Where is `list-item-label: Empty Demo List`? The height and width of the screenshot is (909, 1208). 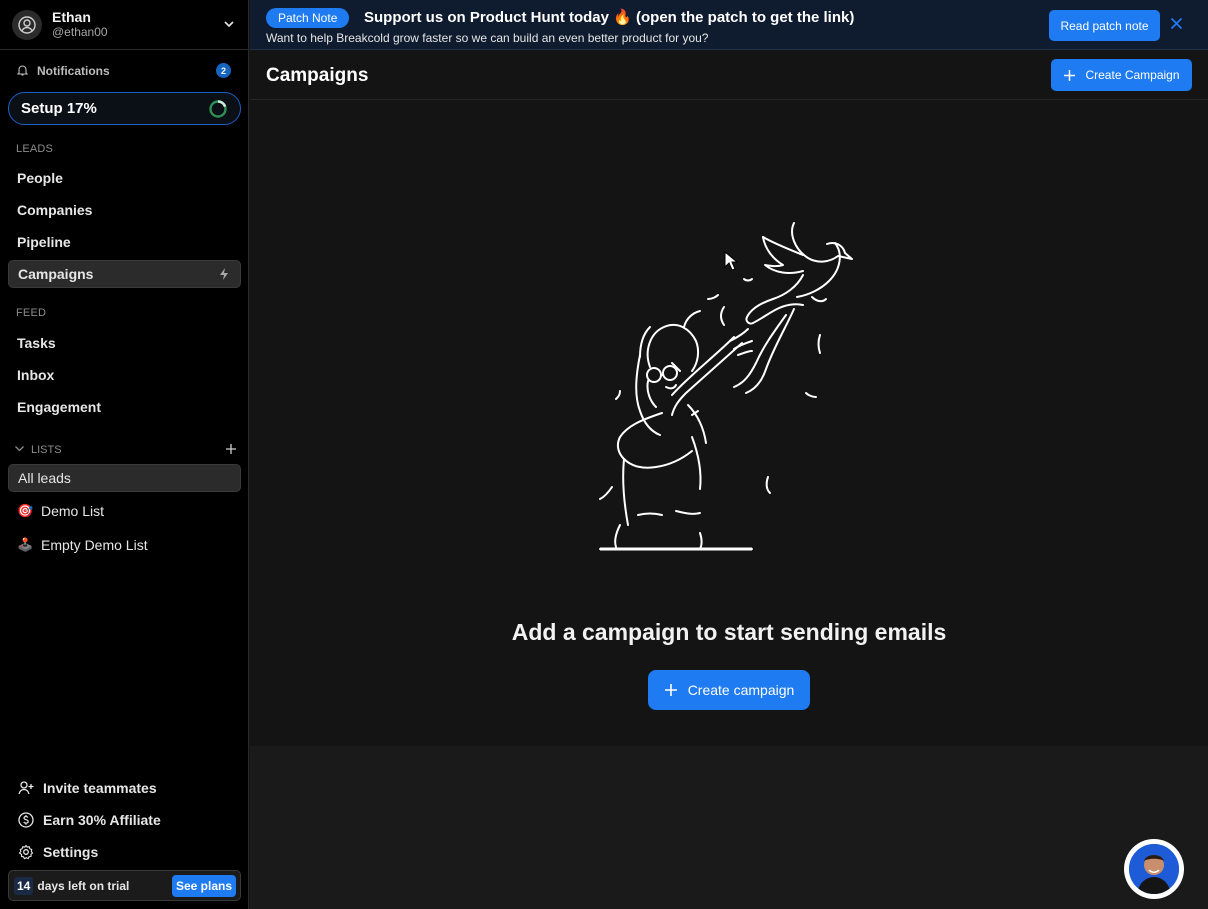 list-item-label: Empty Demo List is located at coordinates (94, 545).